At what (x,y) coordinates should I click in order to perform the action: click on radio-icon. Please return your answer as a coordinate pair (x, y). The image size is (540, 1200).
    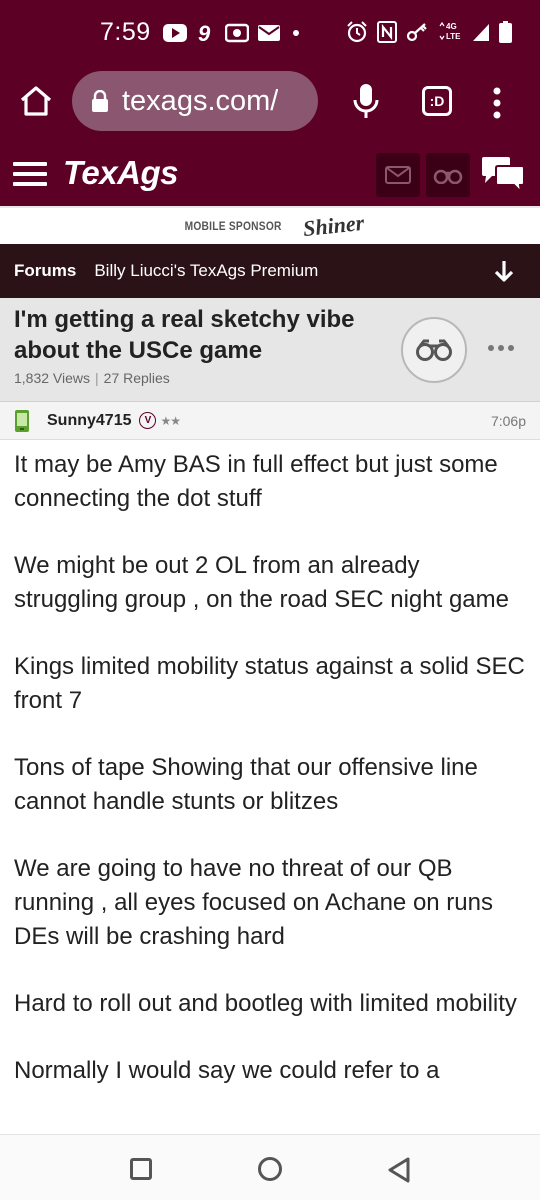
    Looking at the image, I should click on (237, 33).